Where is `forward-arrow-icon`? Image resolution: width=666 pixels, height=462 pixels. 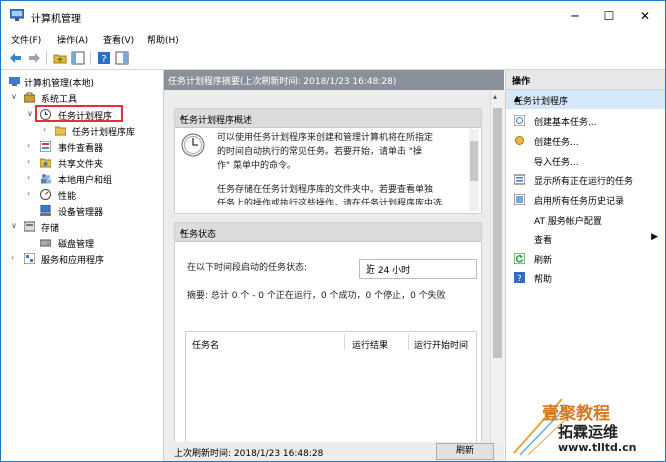 forward-arrow-icon is located at coordinates (34, 58).